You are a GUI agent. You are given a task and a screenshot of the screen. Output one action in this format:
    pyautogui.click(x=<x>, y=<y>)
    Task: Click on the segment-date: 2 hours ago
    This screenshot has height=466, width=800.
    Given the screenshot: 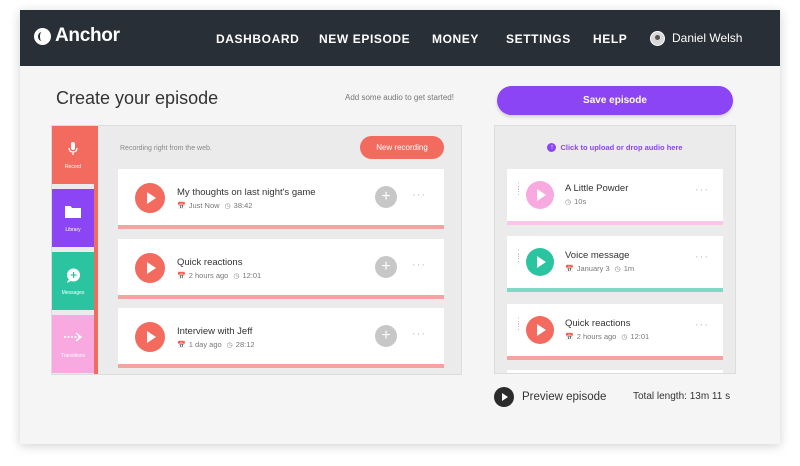 What is the action you would take?
    pyautogui.click(x=596, y=336)
    